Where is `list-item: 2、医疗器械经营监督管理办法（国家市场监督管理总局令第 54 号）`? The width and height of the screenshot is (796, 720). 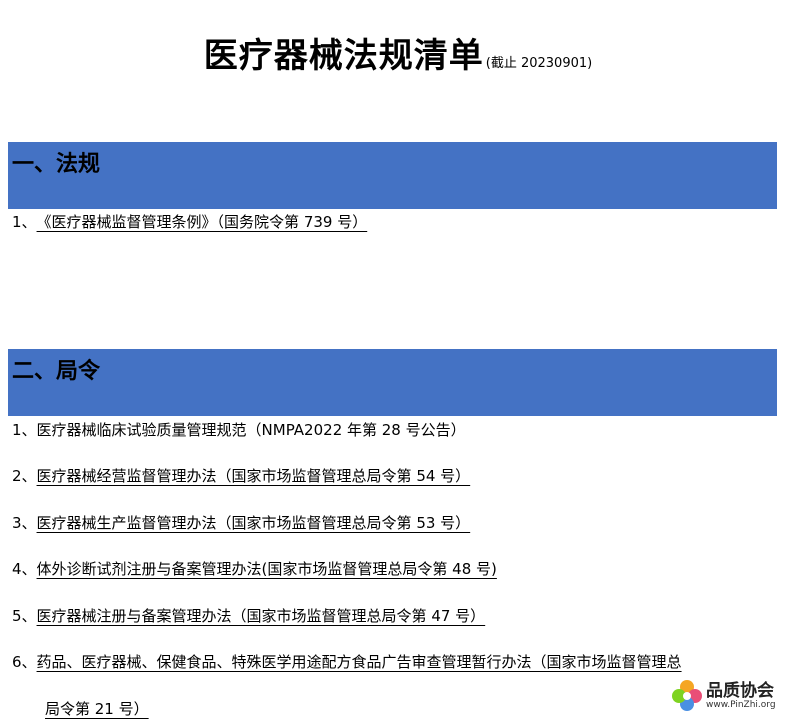
list-item: 2、医疗器械经营监督管理办法（国家市场监督管理总局令第 54 号） is located at coordinates (241, 476).